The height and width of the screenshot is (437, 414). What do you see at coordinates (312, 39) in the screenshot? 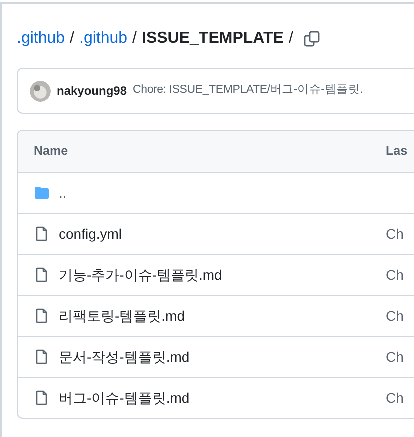
I see `copy-icon` at bounding box center [312, 39].